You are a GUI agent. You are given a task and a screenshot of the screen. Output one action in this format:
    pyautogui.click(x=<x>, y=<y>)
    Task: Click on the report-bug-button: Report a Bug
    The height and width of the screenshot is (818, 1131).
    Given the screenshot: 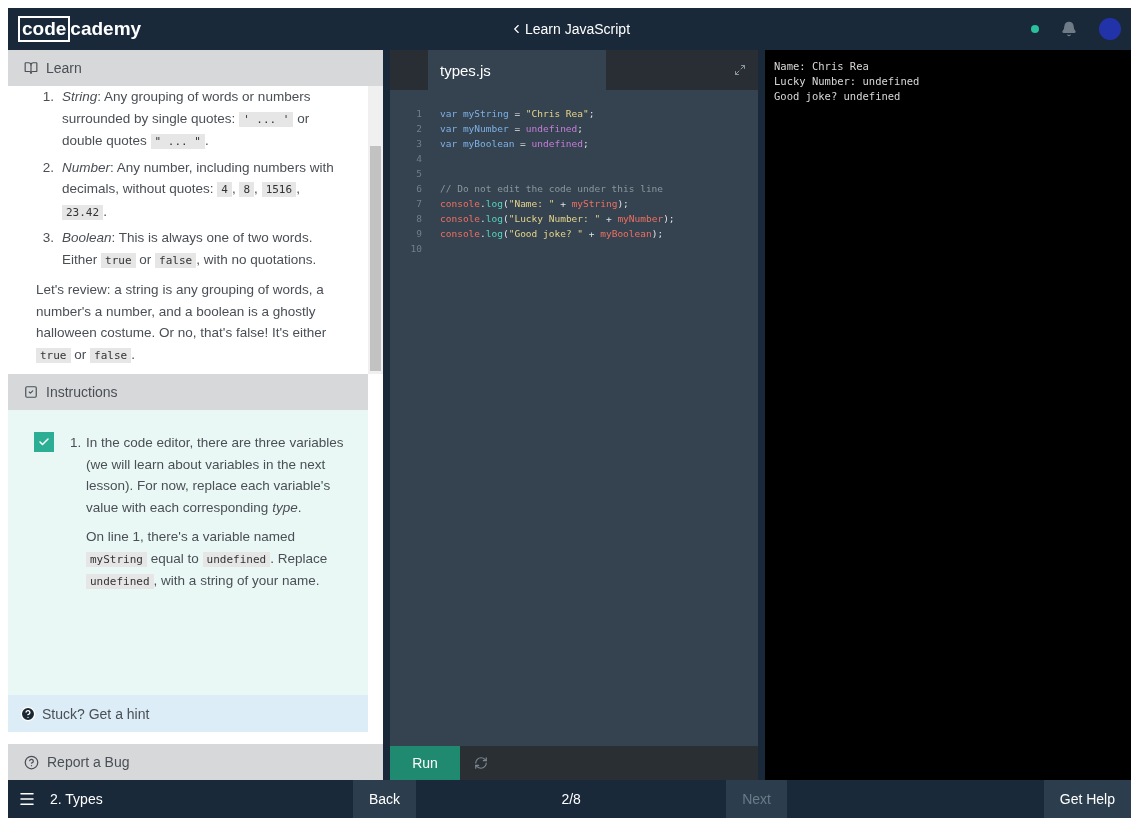 What is the action you would take?
    pyautogui.click(x=195, y=762)
    